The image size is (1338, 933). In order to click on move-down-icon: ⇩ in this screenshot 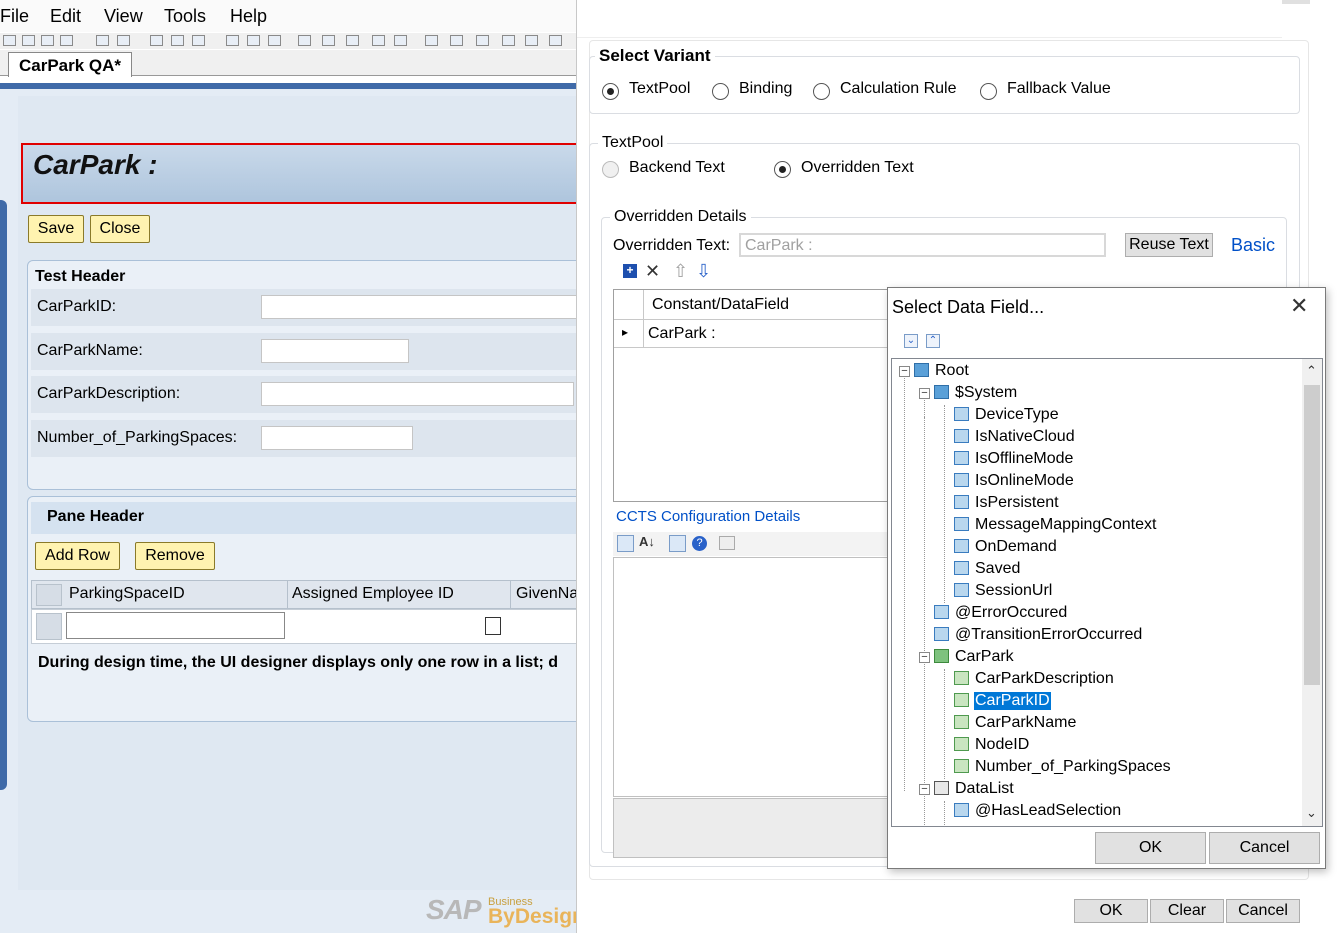, I will do `click(703, 271)`.